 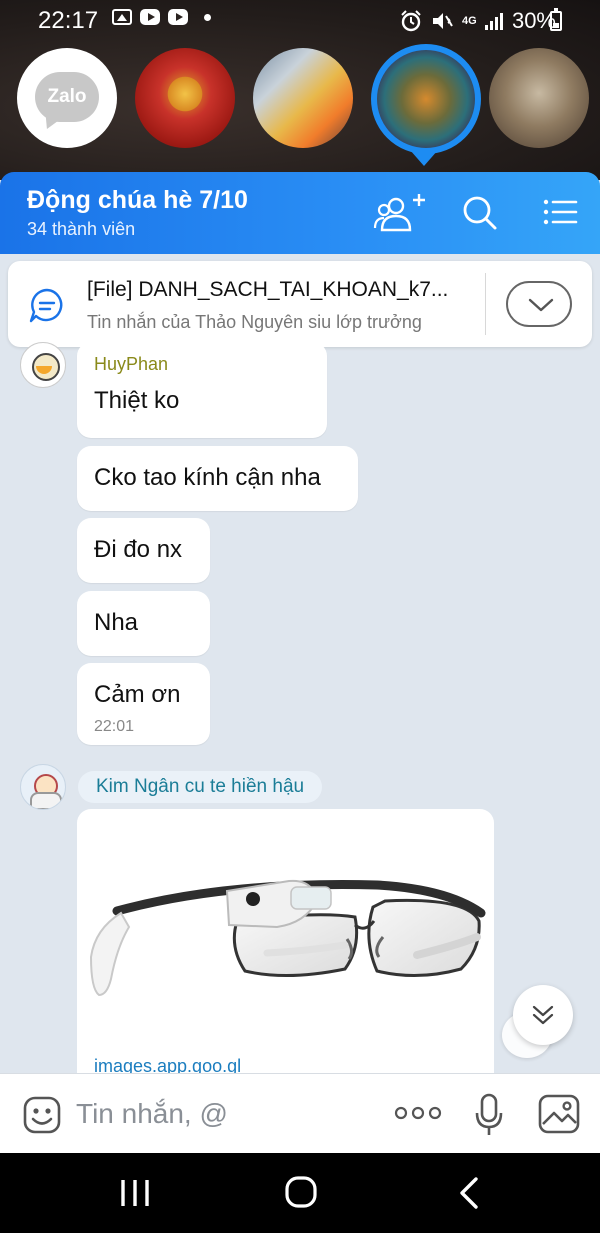 I want to click on message-text: Cảm ơn, so click(x=137, y=694).